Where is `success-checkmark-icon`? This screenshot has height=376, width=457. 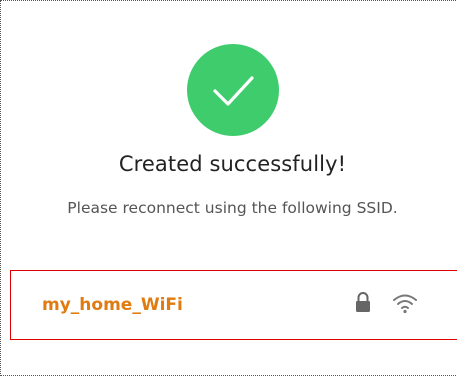
success-checkmark-icon is located at coordinates (233, 90).